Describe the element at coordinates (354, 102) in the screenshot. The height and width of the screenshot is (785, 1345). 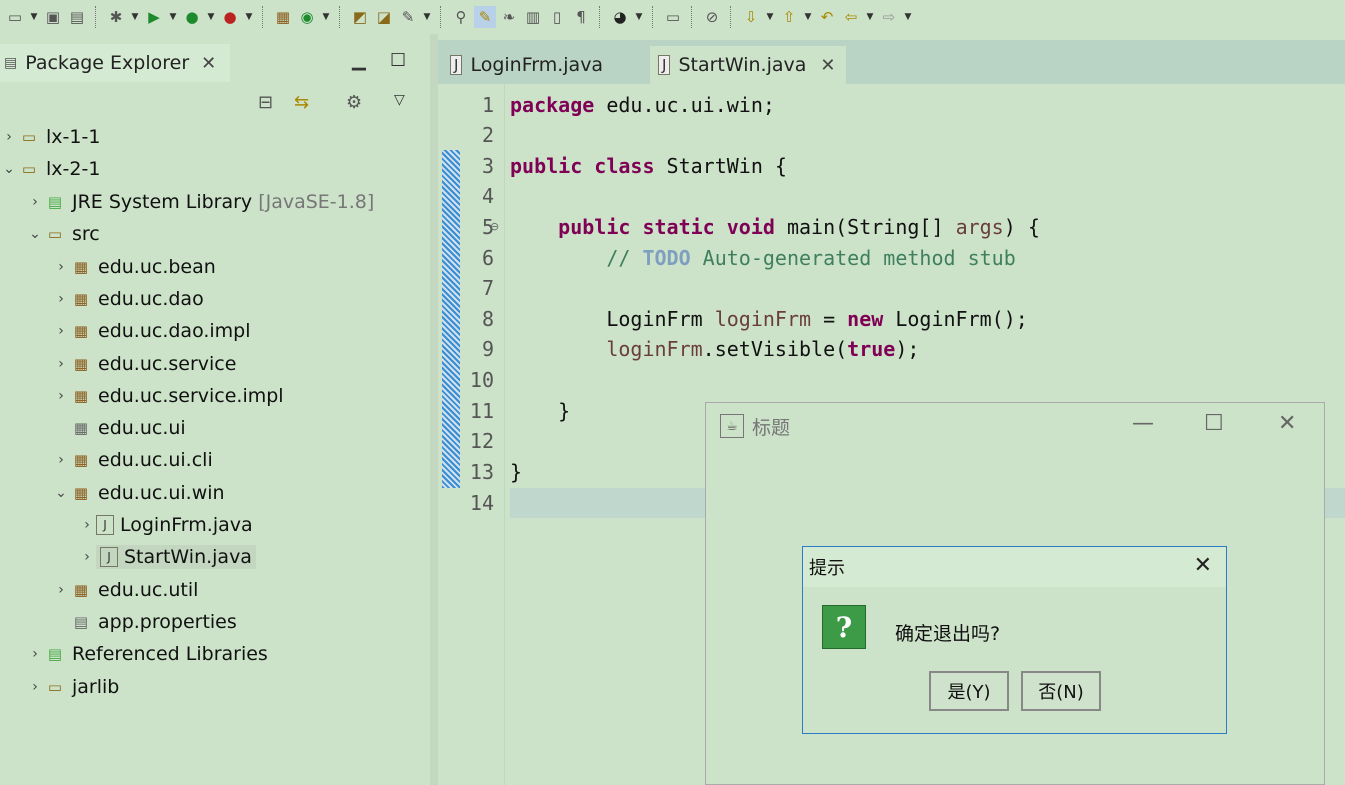
I see `focus-icon: ⚙` at that location.